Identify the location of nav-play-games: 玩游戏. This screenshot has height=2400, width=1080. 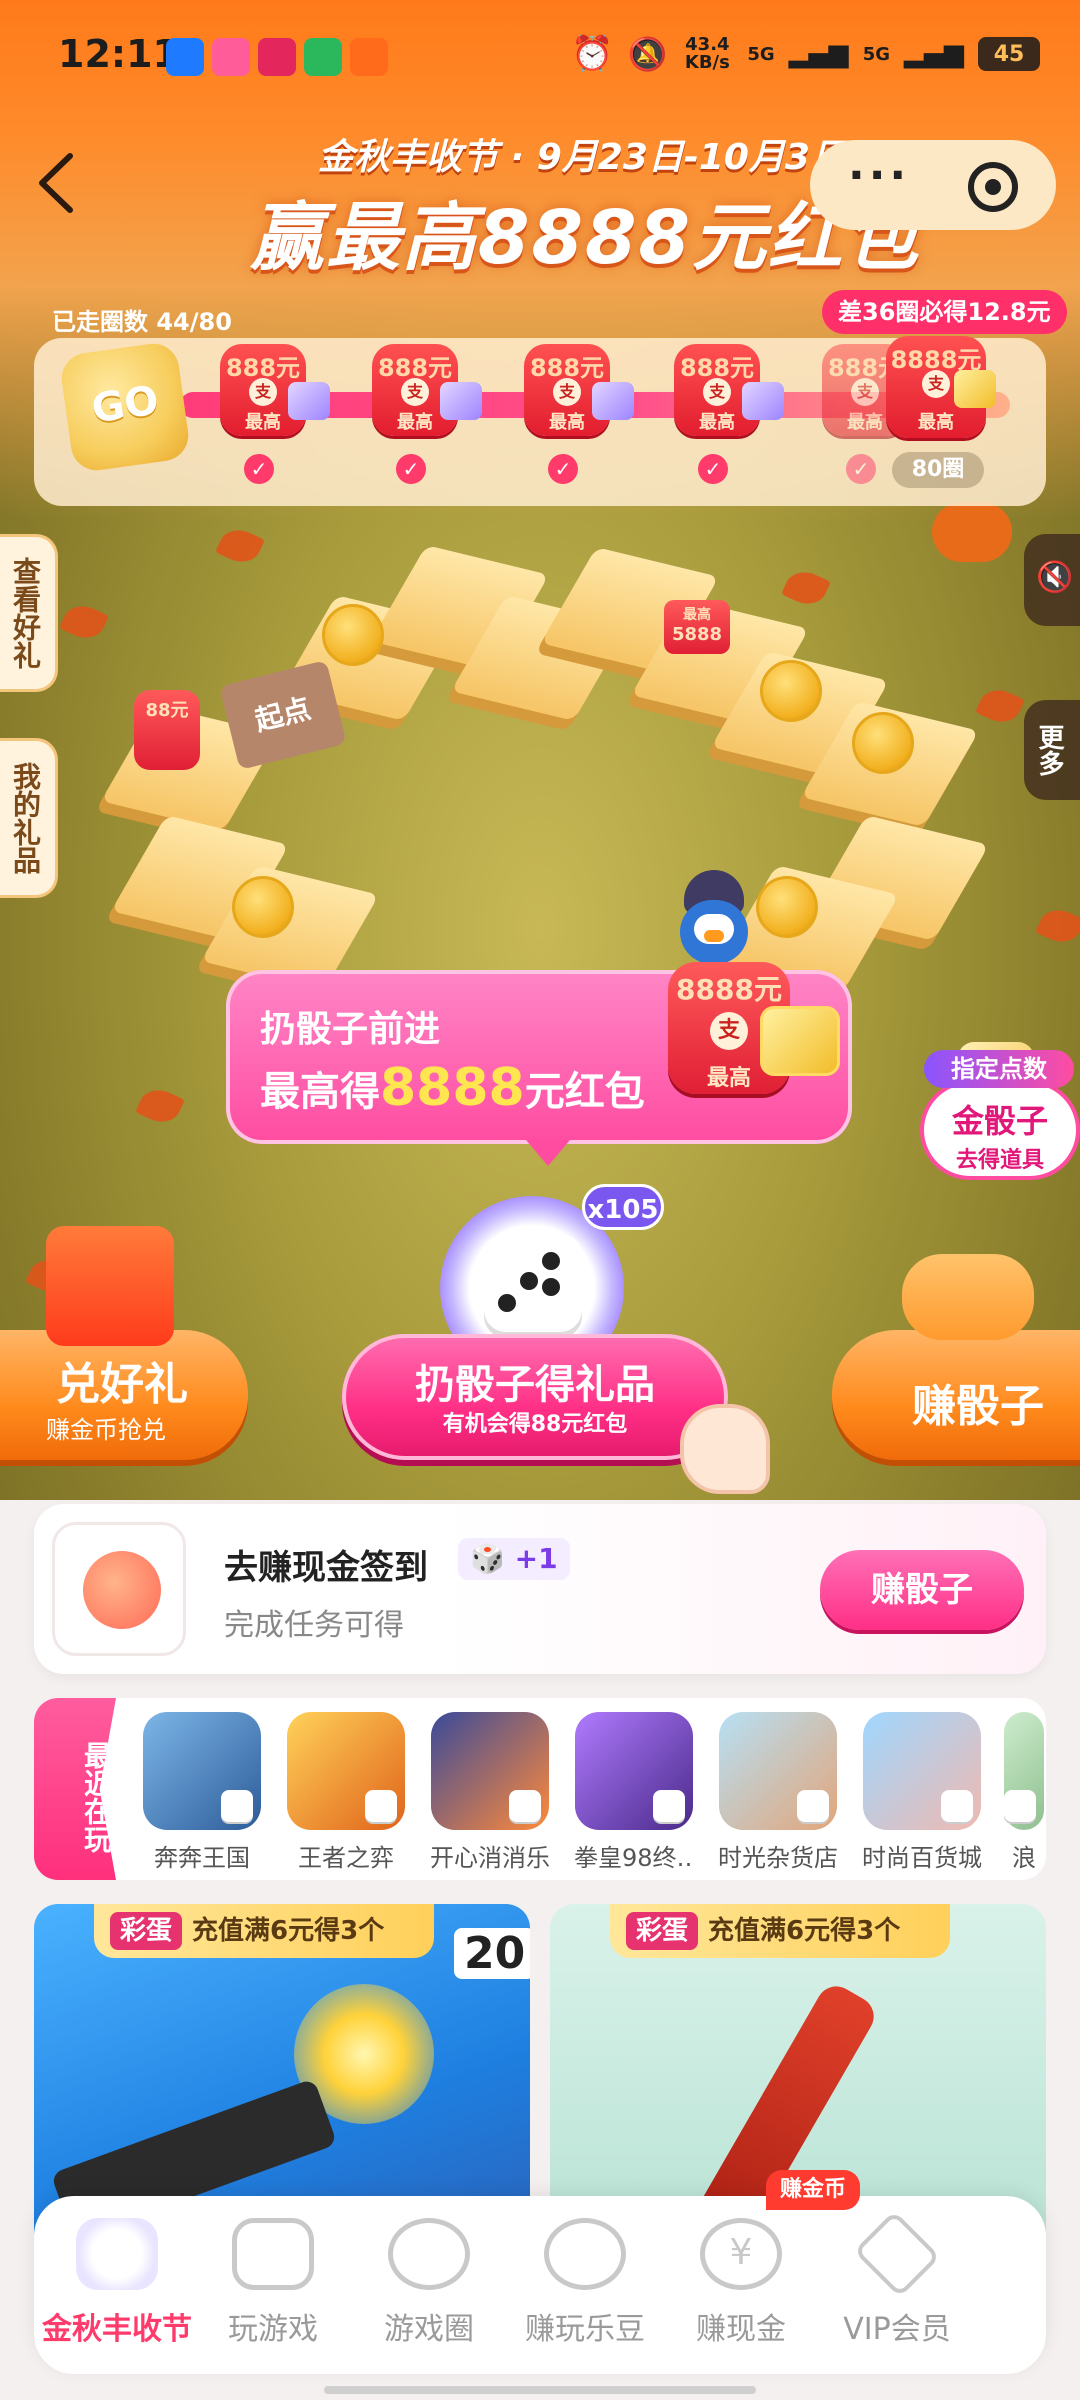
(273, 2283).